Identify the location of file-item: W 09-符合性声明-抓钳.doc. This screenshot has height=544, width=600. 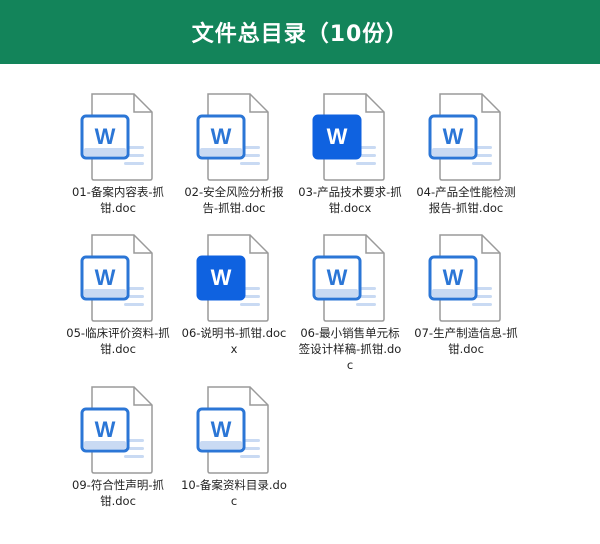
(118, 447).